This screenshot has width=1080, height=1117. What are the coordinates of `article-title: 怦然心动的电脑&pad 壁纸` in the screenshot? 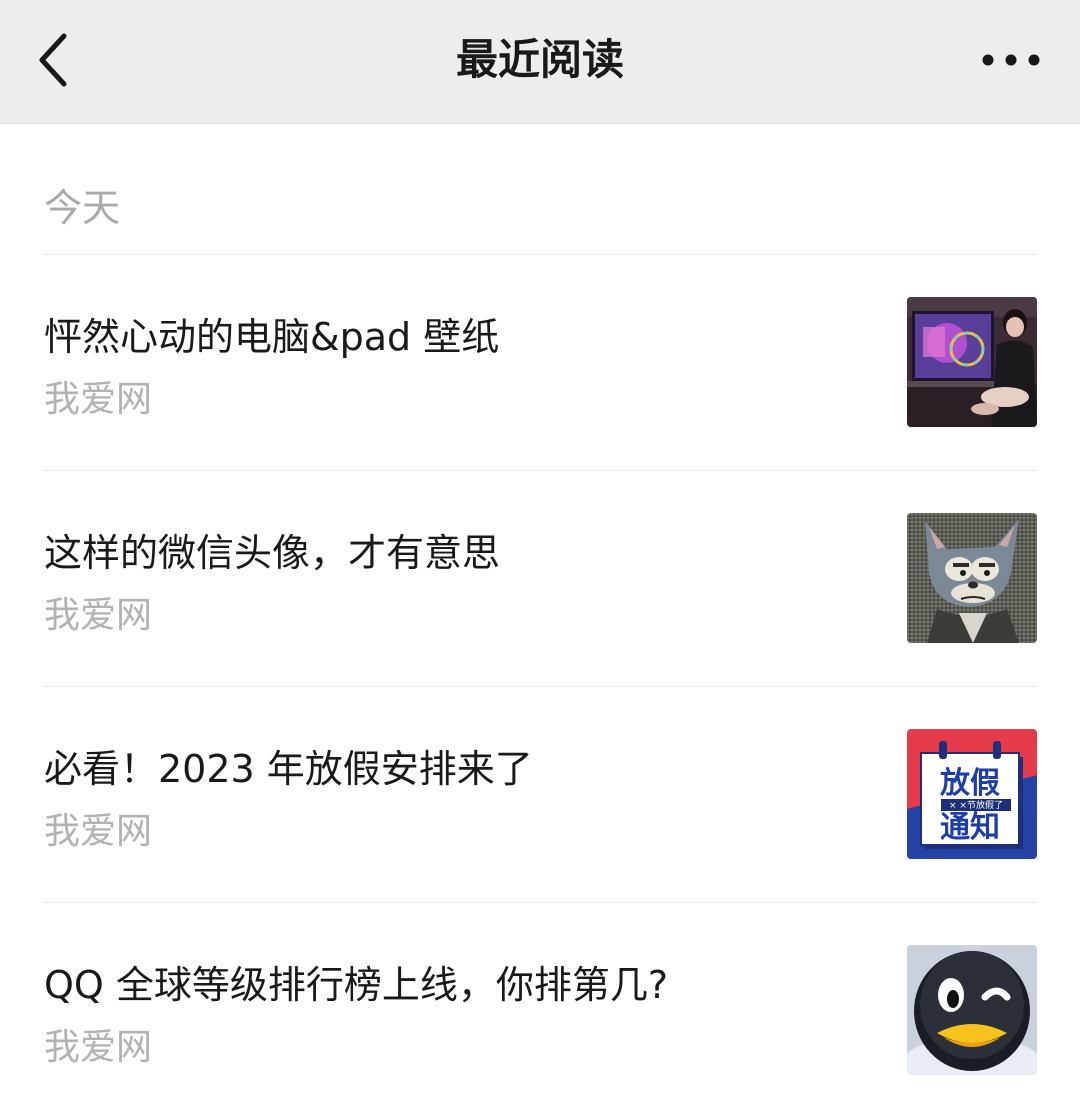 It's located at (272, 337).